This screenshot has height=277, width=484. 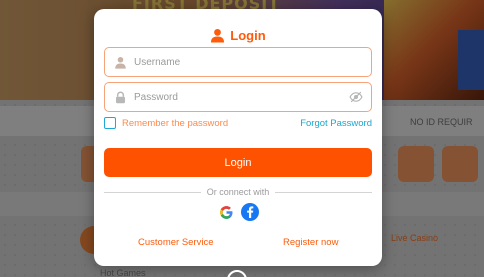 I want to click on modal-header: Login, so click(x=238, y=35).